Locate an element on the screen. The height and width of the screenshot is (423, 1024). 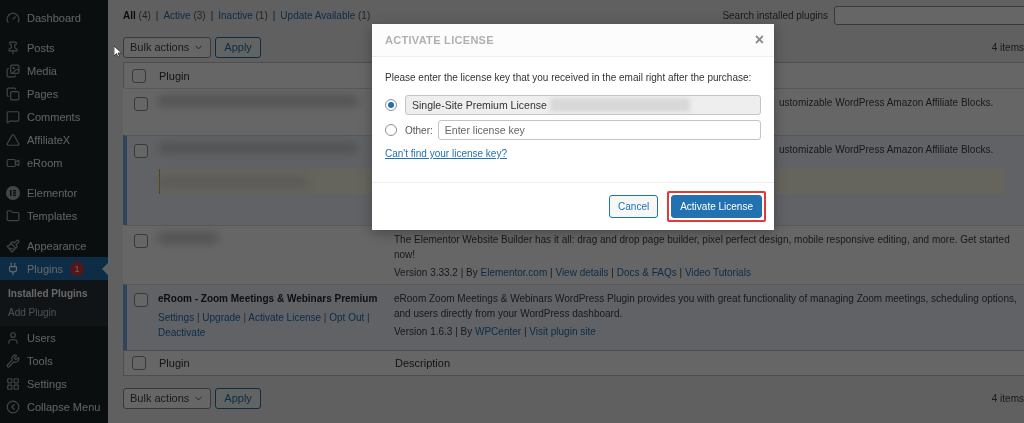
cancel-button: Cancel is located at coordinates (634, 206).